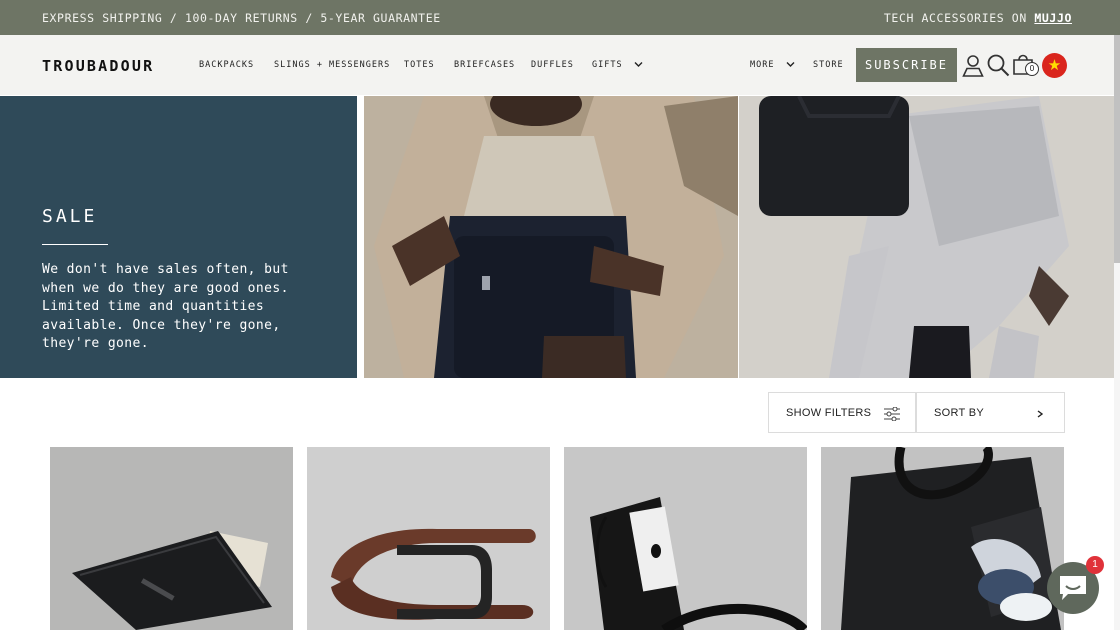 The width and height of the screenshot is (1120, 630). I want to click on show-filters-button: SHOW FILTERS, so click(842, 412).